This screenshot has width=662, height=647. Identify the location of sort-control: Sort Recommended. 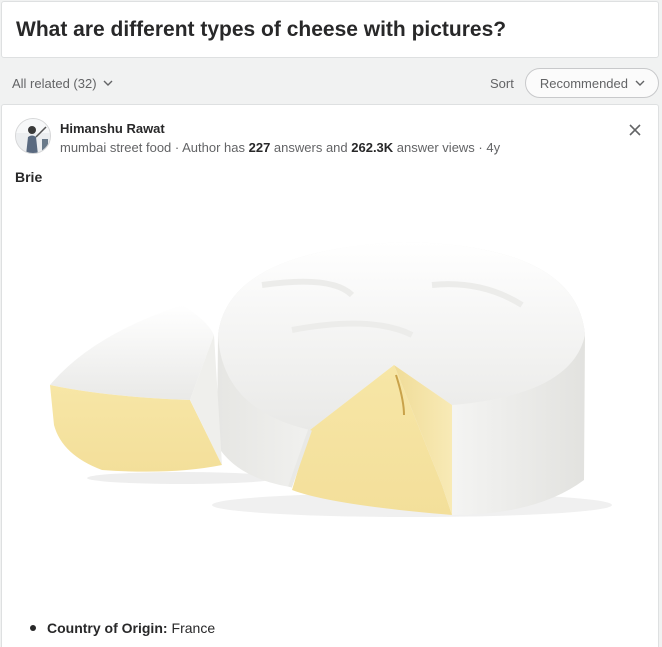
(574, 83).